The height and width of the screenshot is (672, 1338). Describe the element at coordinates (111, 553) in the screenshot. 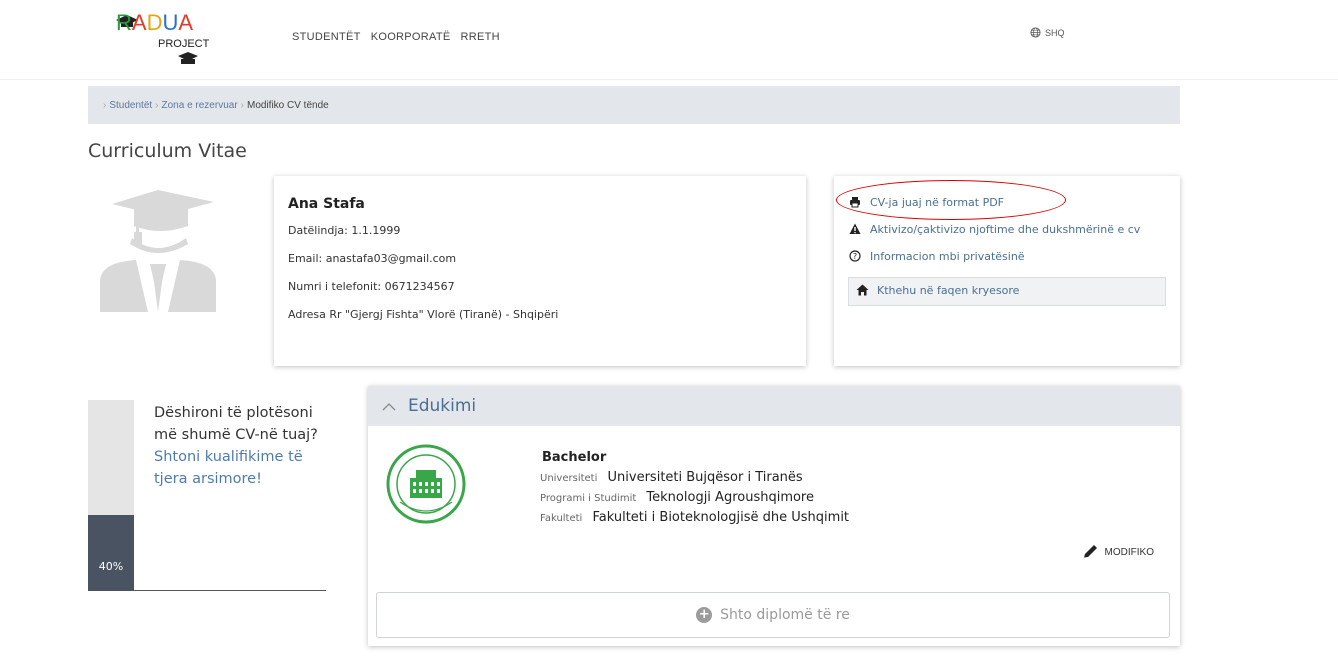

I see `progress-fill` at that location.